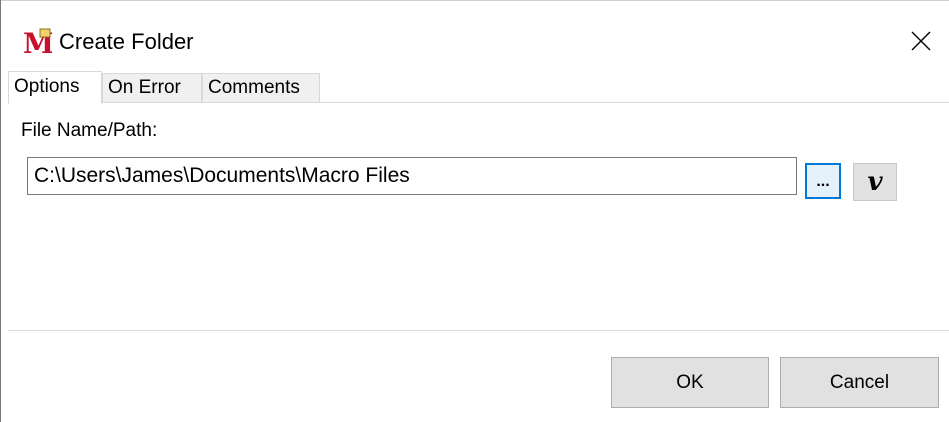 Image resolution: width=949 pixels, height=422 pixels. I want to click on file-path-label: File Name/Path:, so click(89, 130).